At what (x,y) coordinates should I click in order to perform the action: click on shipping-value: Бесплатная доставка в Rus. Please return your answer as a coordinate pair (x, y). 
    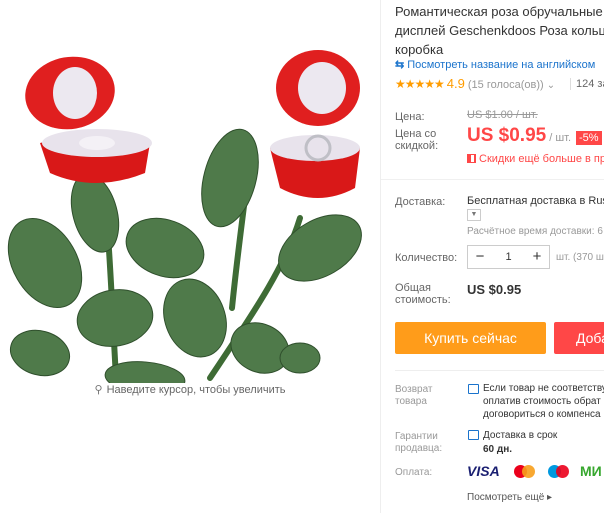
    Looking at the image, I should click on (535, 201).